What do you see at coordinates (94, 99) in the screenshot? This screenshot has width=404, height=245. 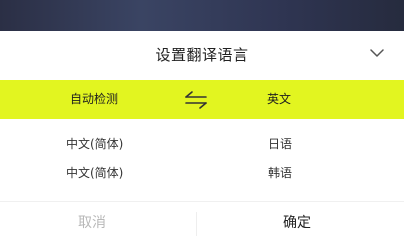 I see `source-language: 自动检测` at bounding box center [94, 99].